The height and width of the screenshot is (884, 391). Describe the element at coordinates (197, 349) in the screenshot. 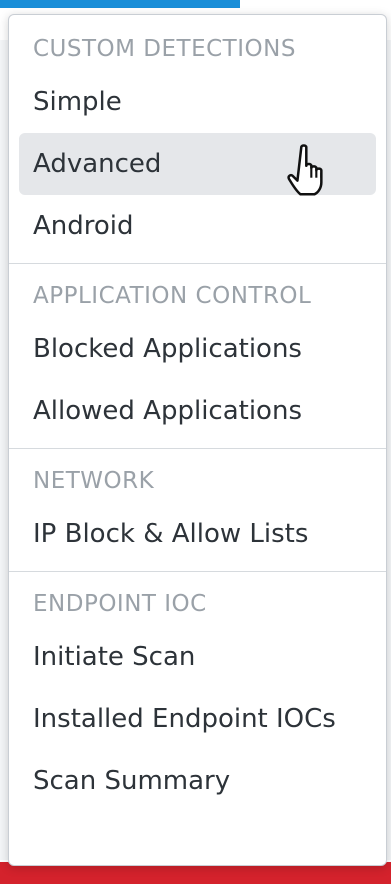

I see `menu-item-blocked-applications: Blocked Applications` at that location.